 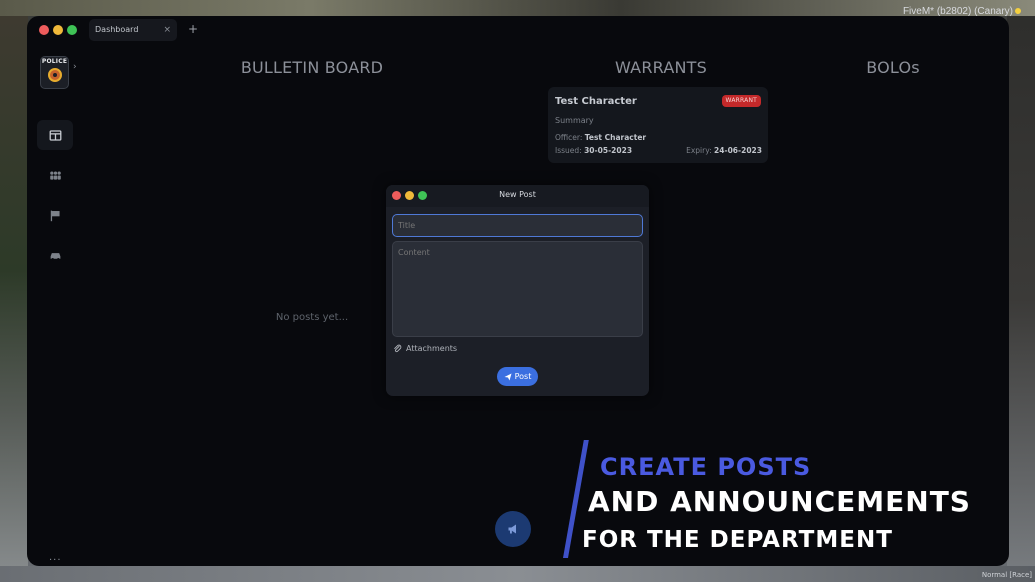 What do you see at coordinates (706, 467) in the screenshot?
I see `promo-line-1: CREATE POSTS` at bounding box center [706, 467].